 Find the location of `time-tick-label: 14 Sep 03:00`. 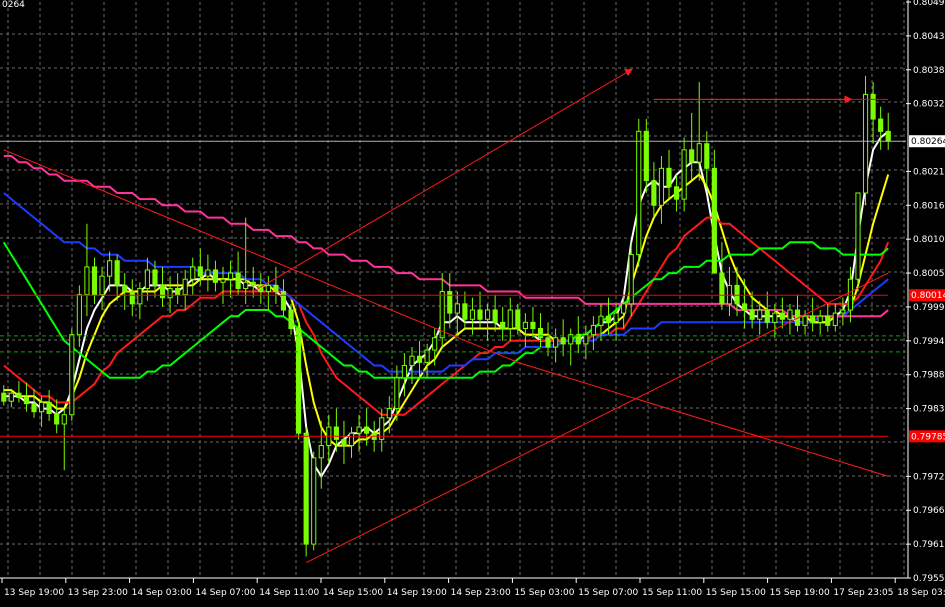

time-tick-label: 14 Sep 03:00 is located at coordinates (162, 593).